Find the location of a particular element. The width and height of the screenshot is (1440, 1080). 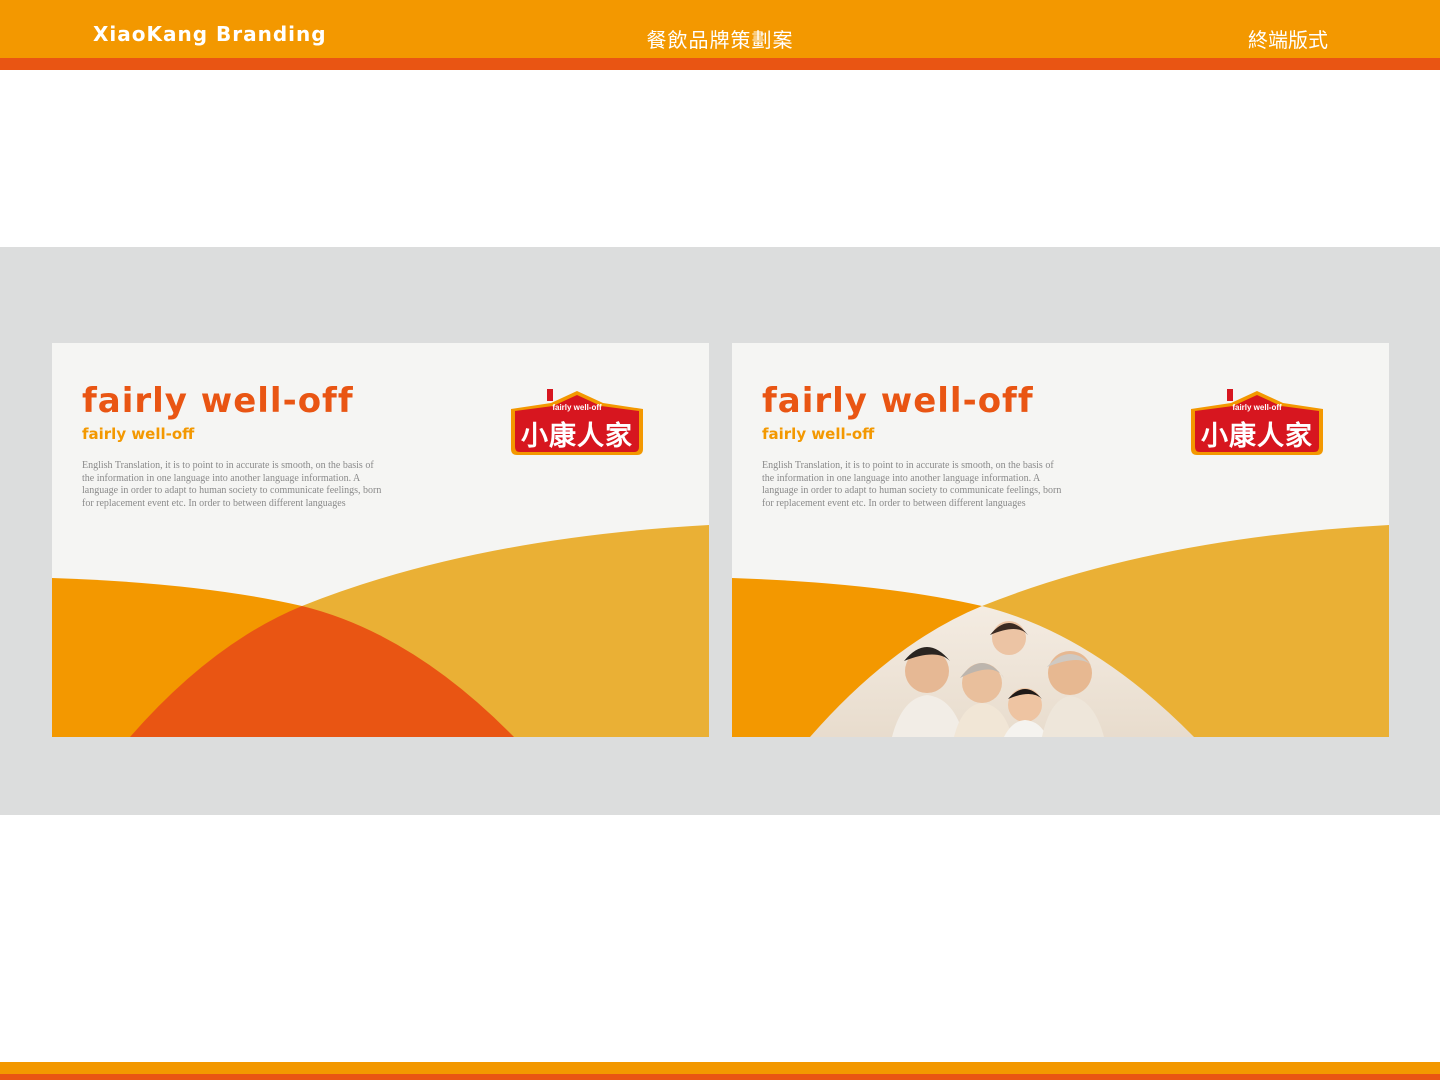

section-title: 終端版式 is located at coordinates (1288, 40).